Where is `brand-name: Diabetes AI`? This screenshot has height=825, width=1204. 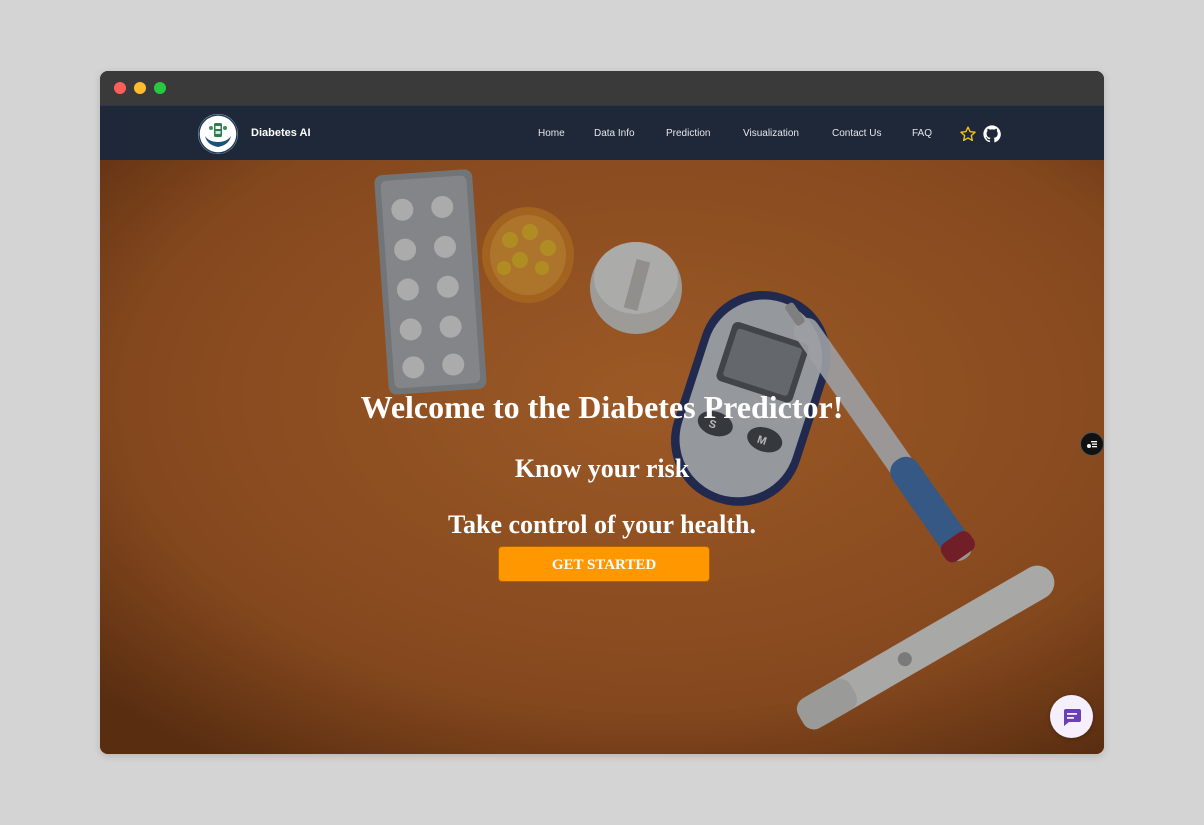
brand-name: Diabetes AI is located at coordinates (281, 133).